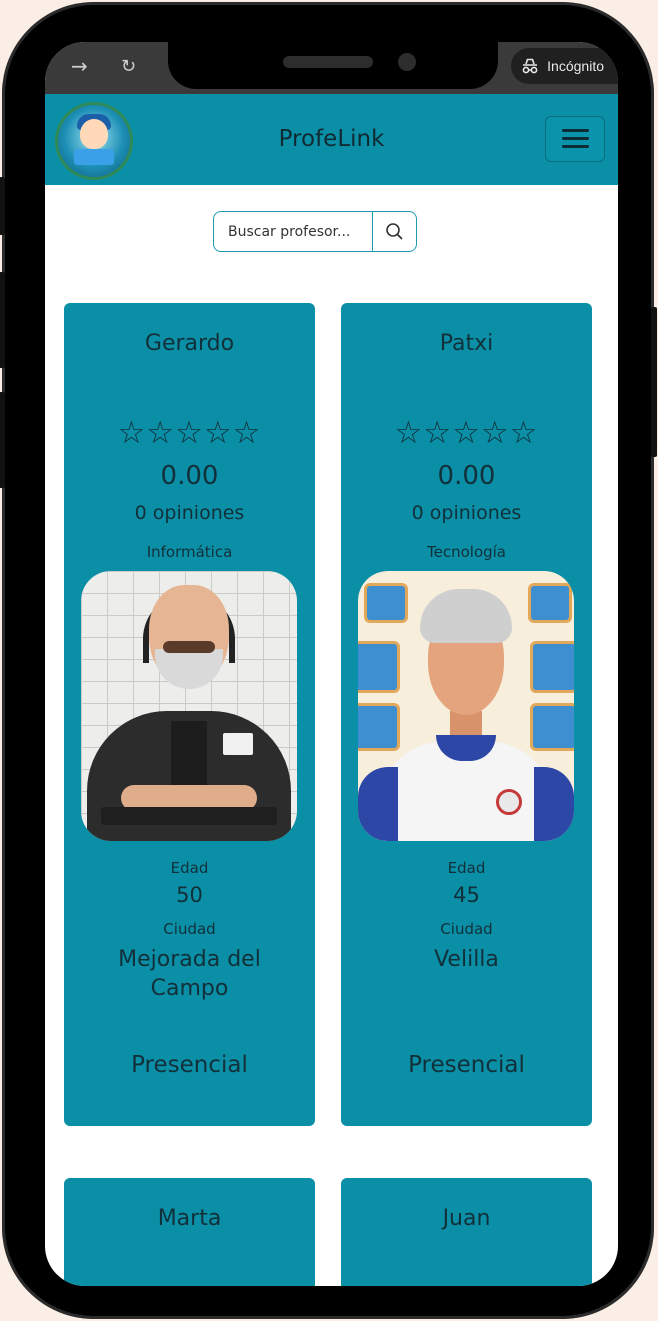 This screenshot has height=1321, width=658. I want to click on search-form, so click(315, 231).